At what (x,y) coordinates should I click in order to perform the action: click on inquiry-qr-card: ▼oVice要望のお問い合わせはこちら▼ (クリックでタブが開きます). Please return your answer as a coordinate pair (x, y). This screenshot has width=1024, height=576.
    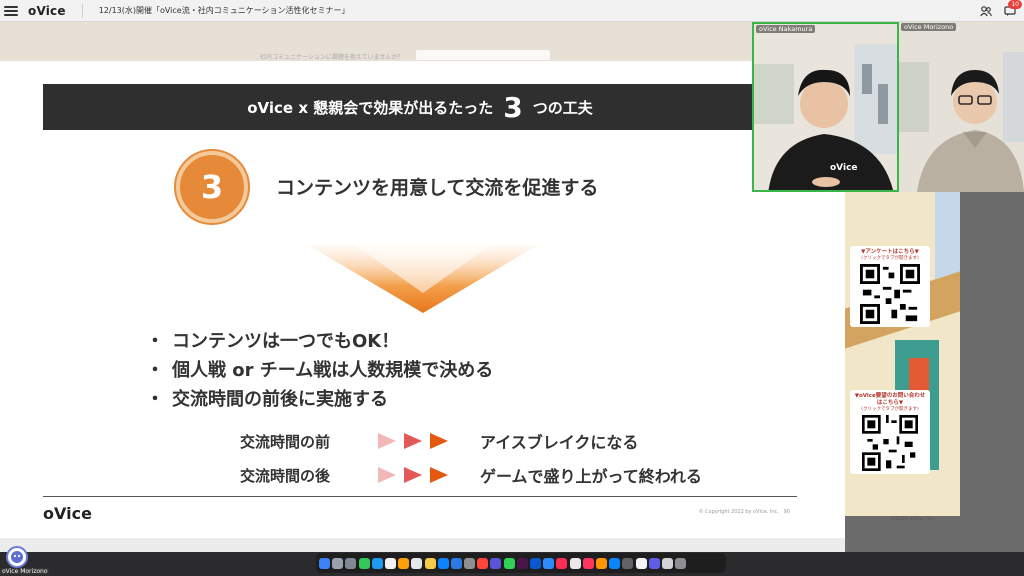
    Looking at the image, I should click on (890, 432).